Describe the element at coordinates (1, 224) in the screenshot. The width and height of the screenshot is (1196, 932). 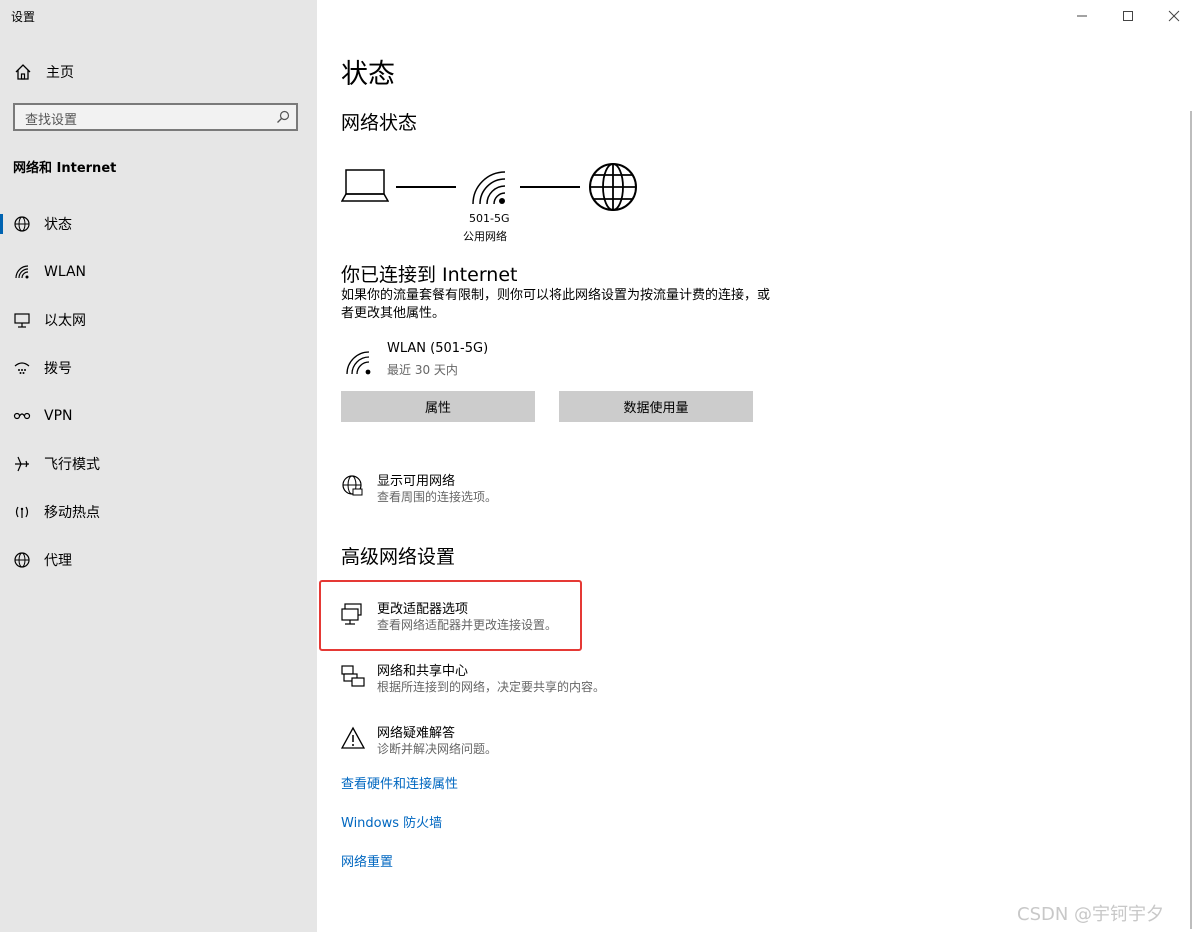
I see `active-indicator` at that location.